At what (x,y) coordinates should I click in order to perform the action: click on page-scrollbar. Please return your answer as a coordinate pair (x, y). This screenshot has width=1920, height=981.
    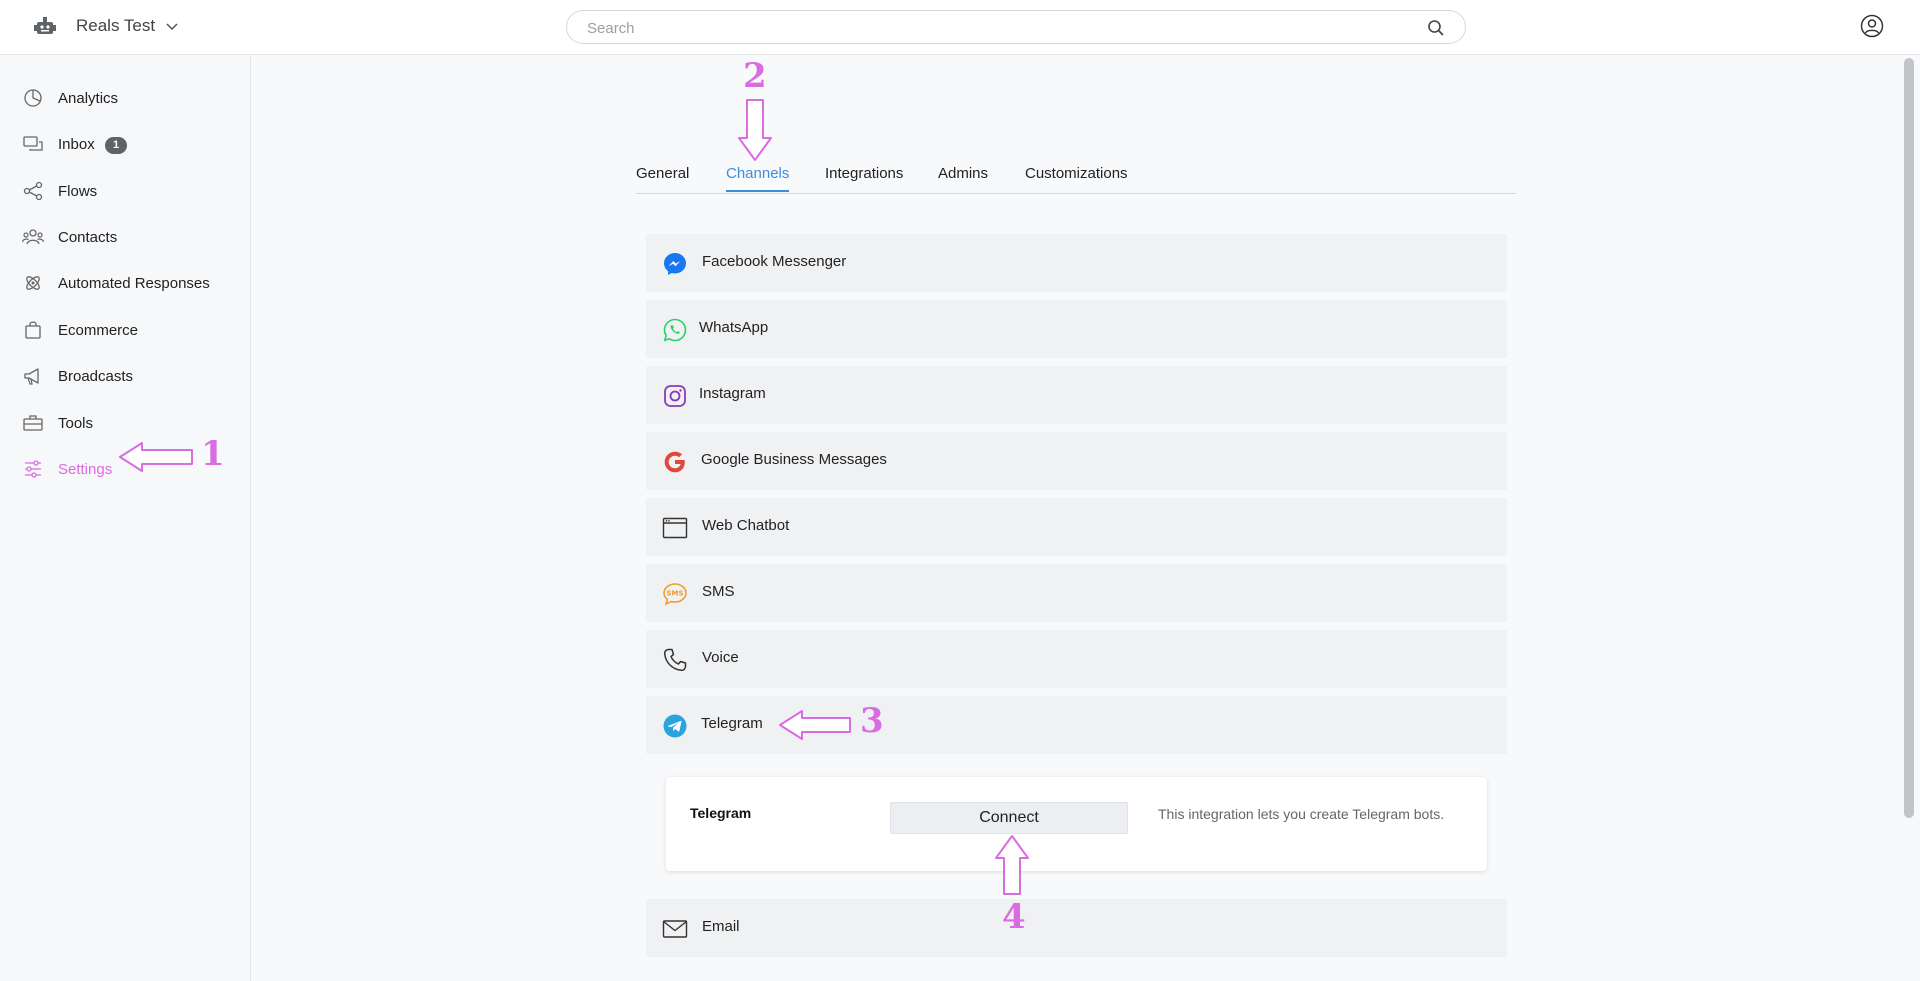
    Looking at the image, I should click on (1909, 438).